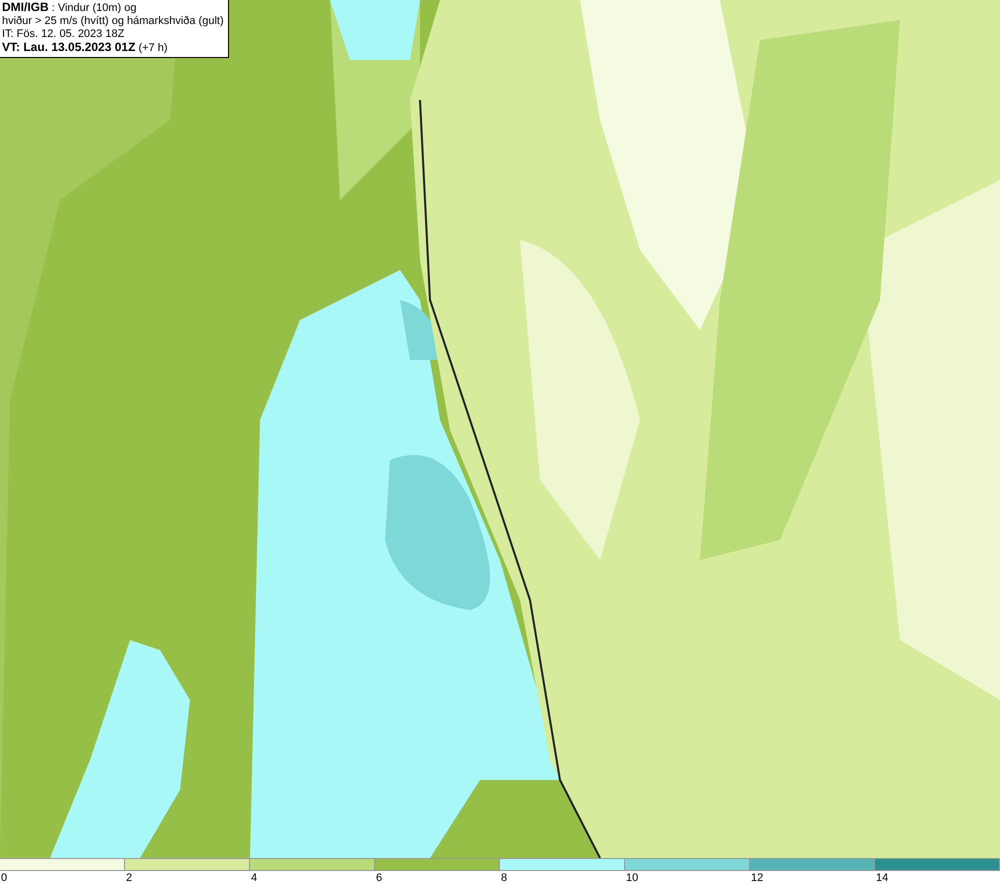 The width and height of the screenshot is (1000, 887). I want to click on info-text: hviður > 25 m/s (hvítt) og hámarkshviða (gult), so click(113, 21).